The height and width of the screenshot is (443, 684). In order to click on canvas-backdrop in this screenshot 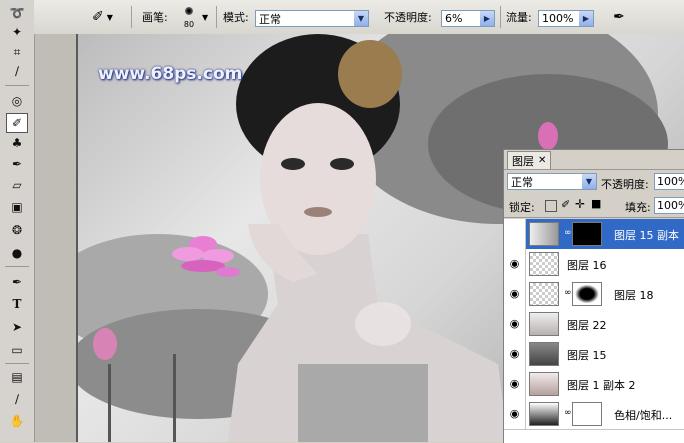, I will do `click(56, 238)`.